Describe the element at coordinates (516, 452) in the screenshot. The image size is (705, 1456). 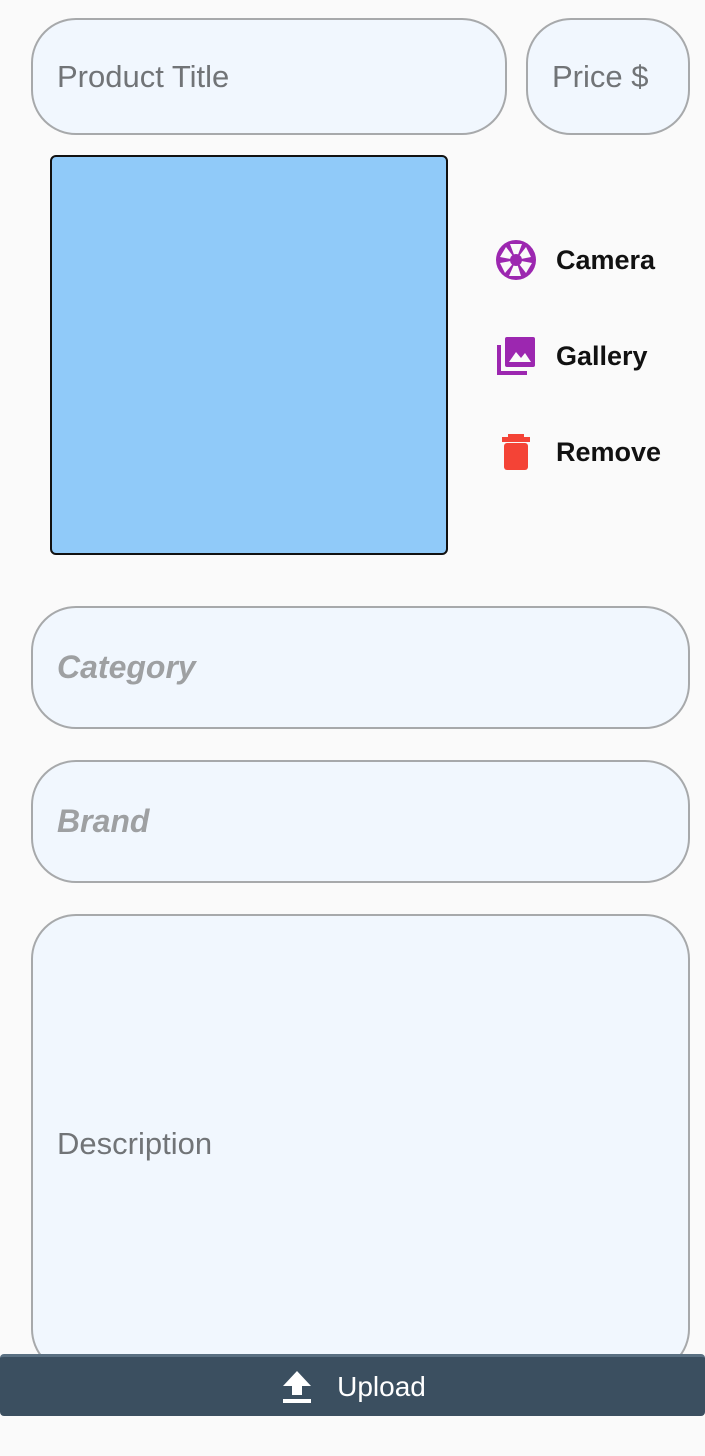
I see `trash-icon` at that location.